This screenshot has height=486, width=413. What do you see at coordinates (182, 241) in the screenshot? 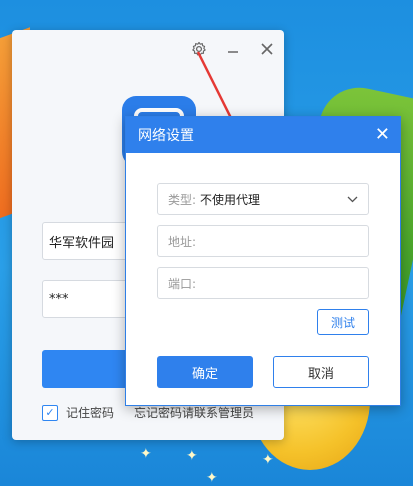
I see `address-placeholder: 地址:` at bounding box center [182, 241].